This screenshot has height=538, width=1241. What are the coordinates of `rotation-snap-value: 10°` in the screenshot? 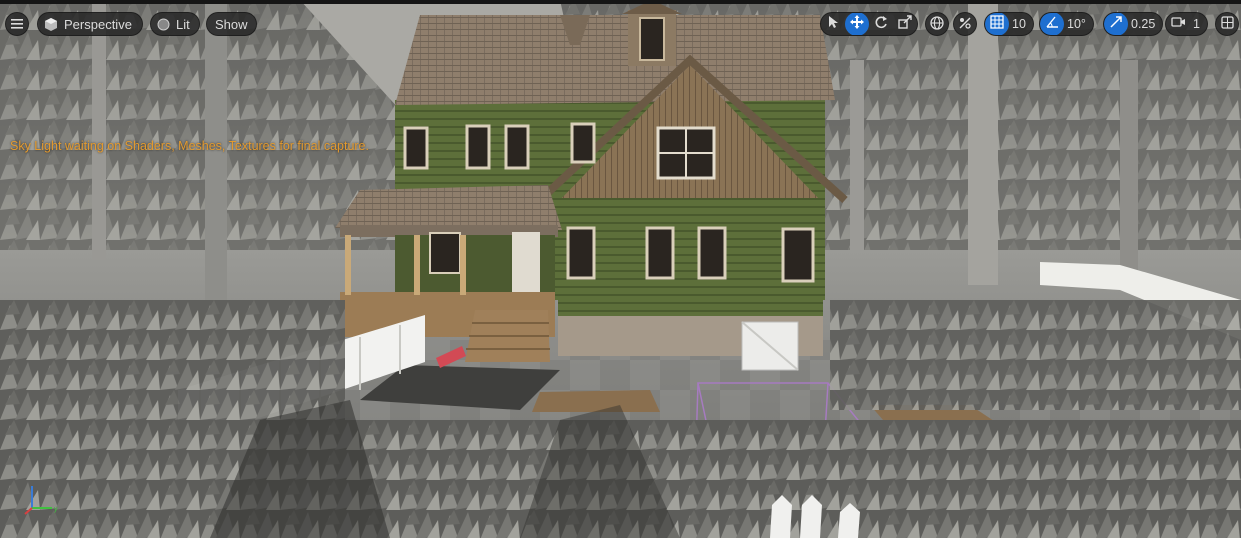 It's located at (1078, 24).